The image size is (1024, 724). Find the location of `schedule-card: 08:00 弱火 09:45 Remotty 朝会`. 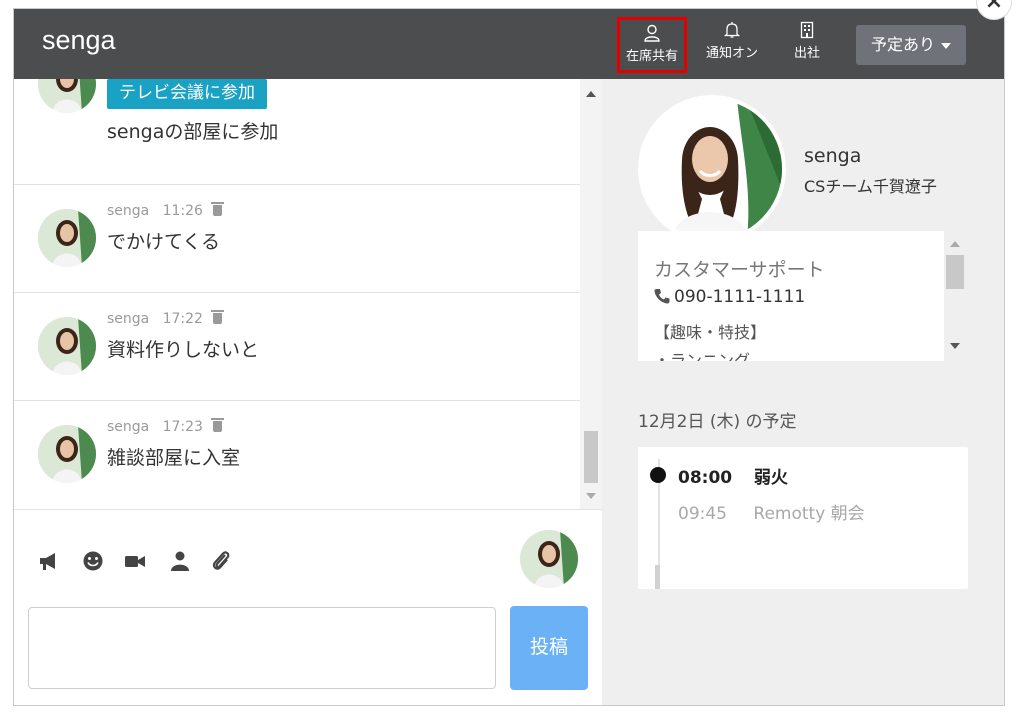

schedule-card: 08:00 弱火 09:45 Remotty 朝会 is located at coordinates (803, 518).